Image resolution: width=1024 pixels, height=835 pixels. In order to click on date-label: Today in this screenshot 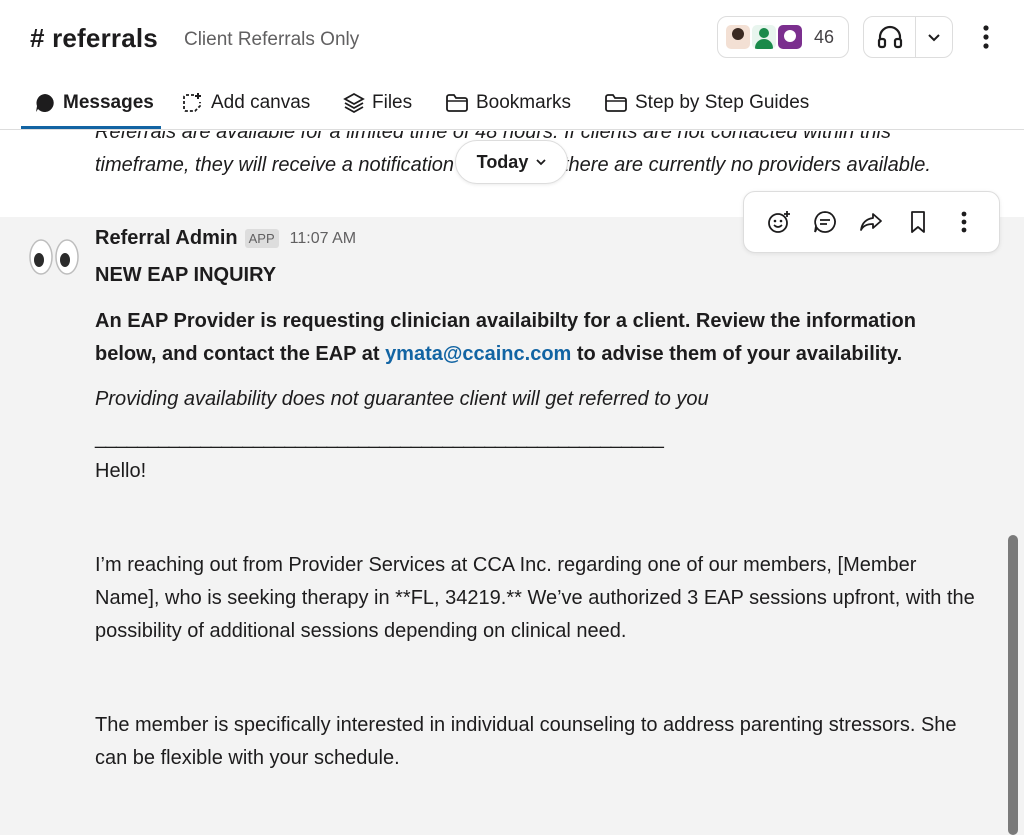, I will do `click(502, 161)`.